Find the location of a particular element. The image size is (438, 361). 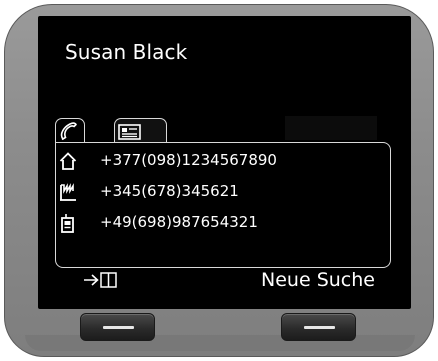

home-icon is located at coordinates (68, 161).